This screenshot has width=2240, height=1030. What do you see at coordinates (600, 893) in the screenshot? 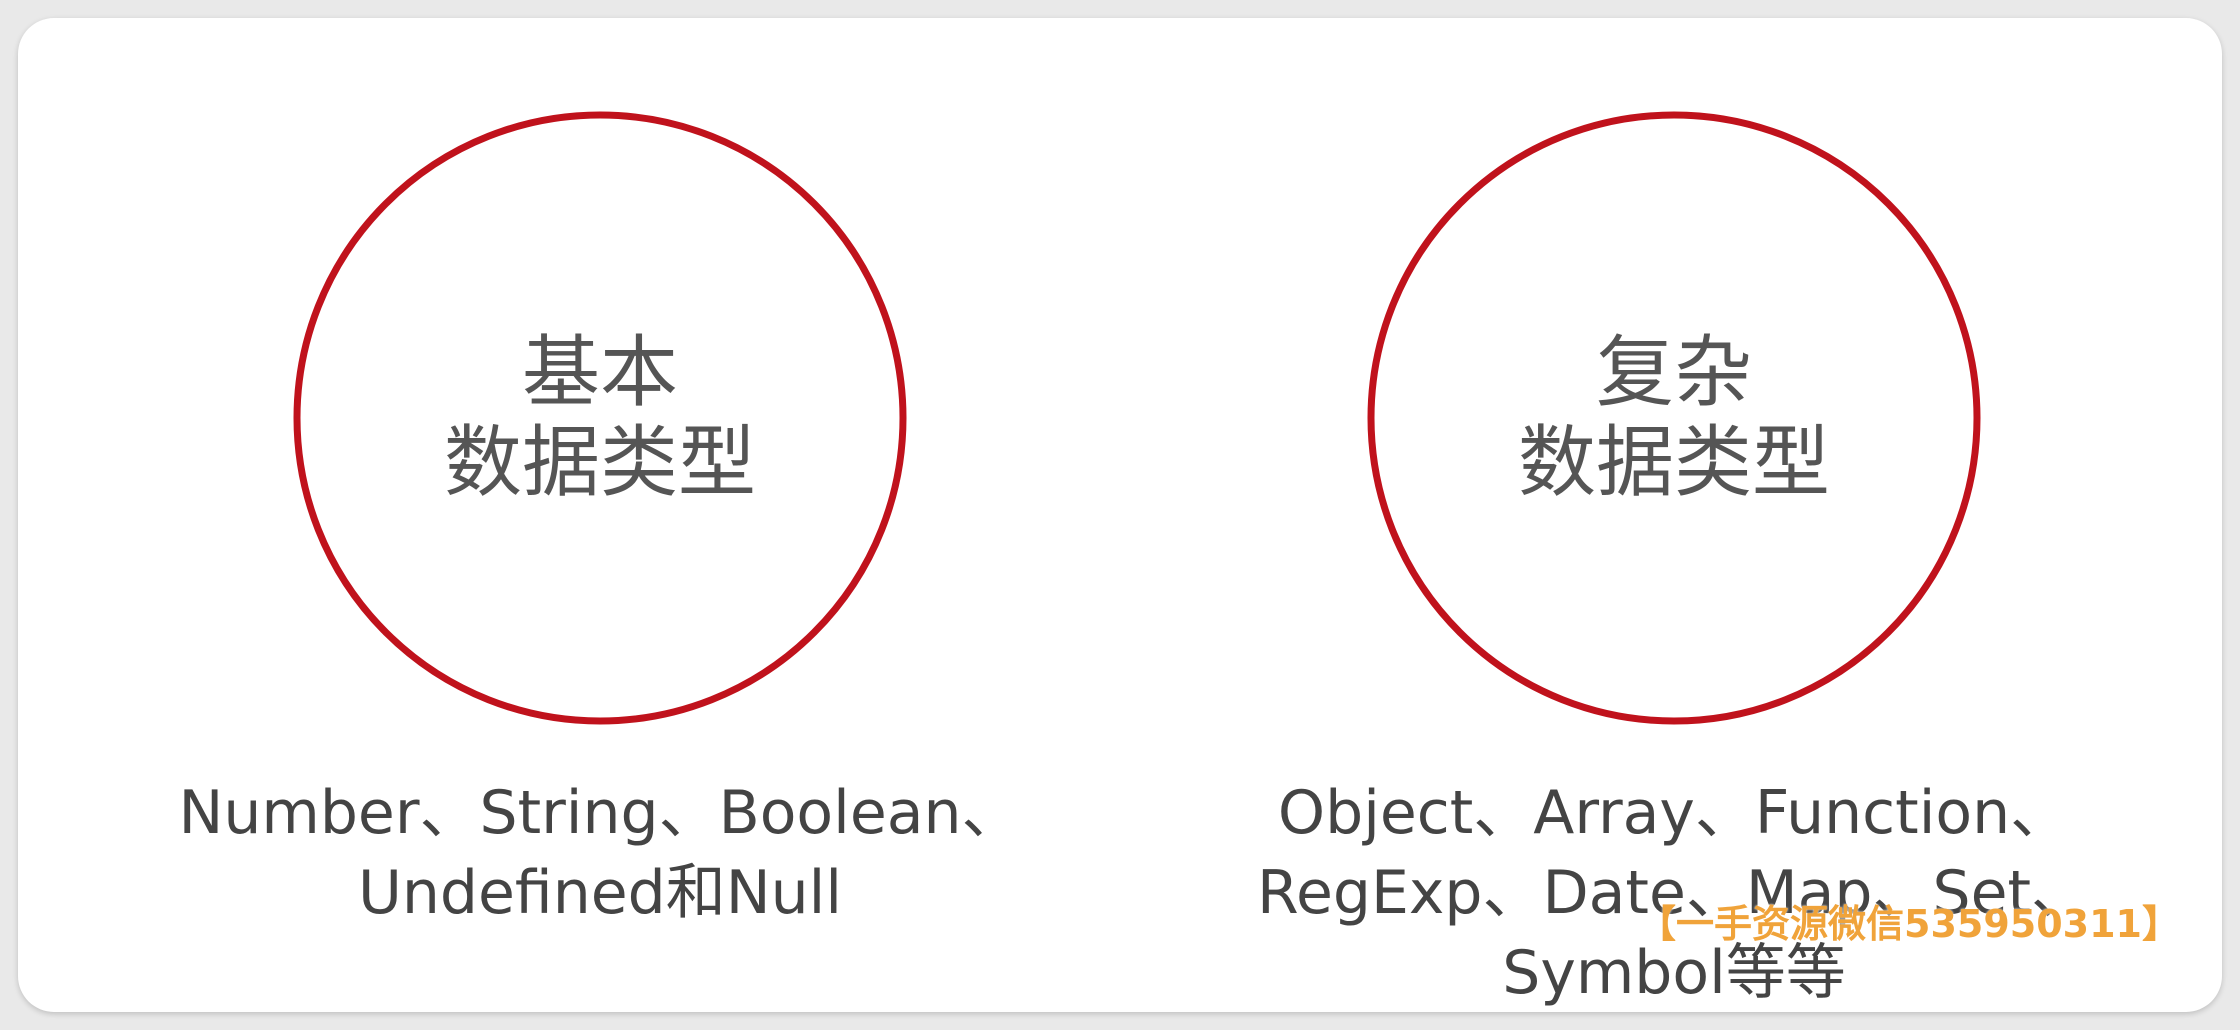
I see `primitive-list-line2: Undefined和Null` at bounding box center [600, 893].